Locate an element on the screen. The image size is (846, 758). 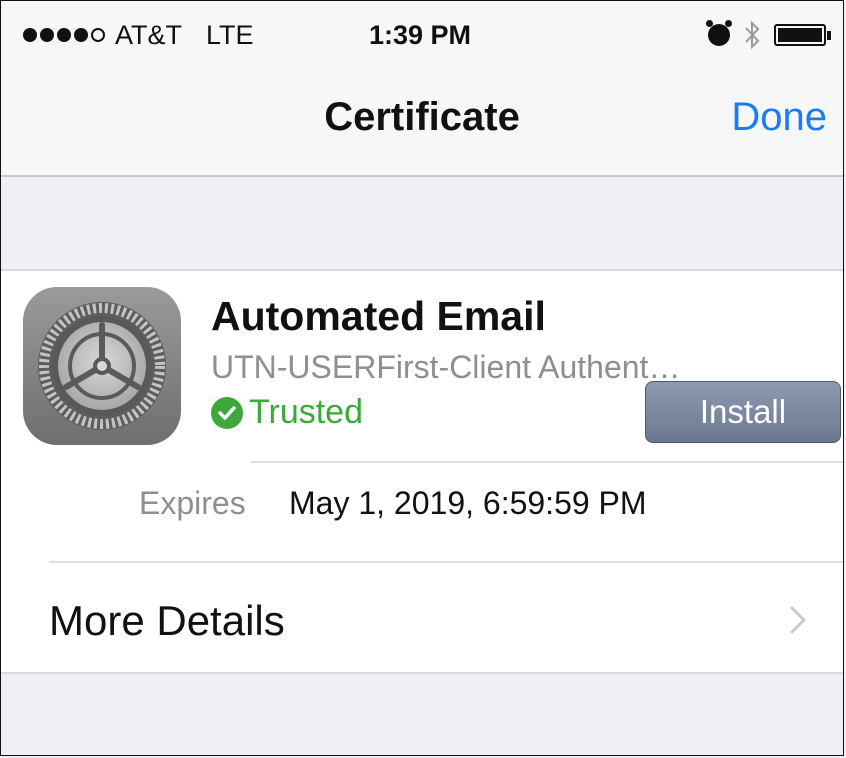
expires-label: Expires is located at coordinates (192, 503).